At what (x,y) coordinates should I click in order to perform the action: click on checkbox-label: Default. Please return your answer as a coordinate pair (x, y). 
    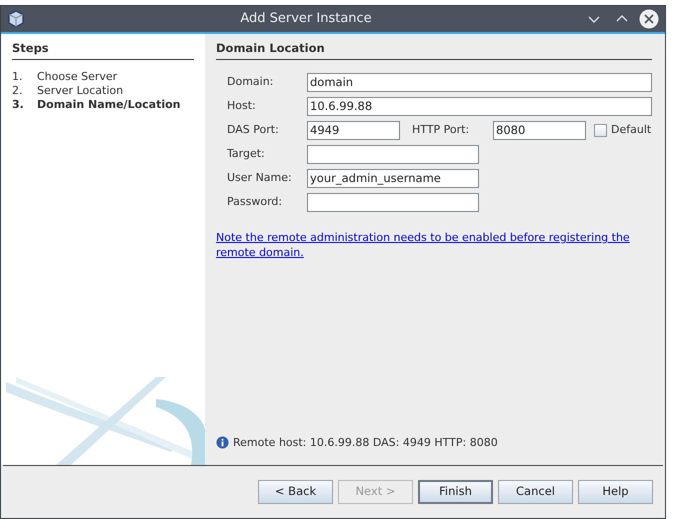
    Looking at the image, I should click on (631, 130).